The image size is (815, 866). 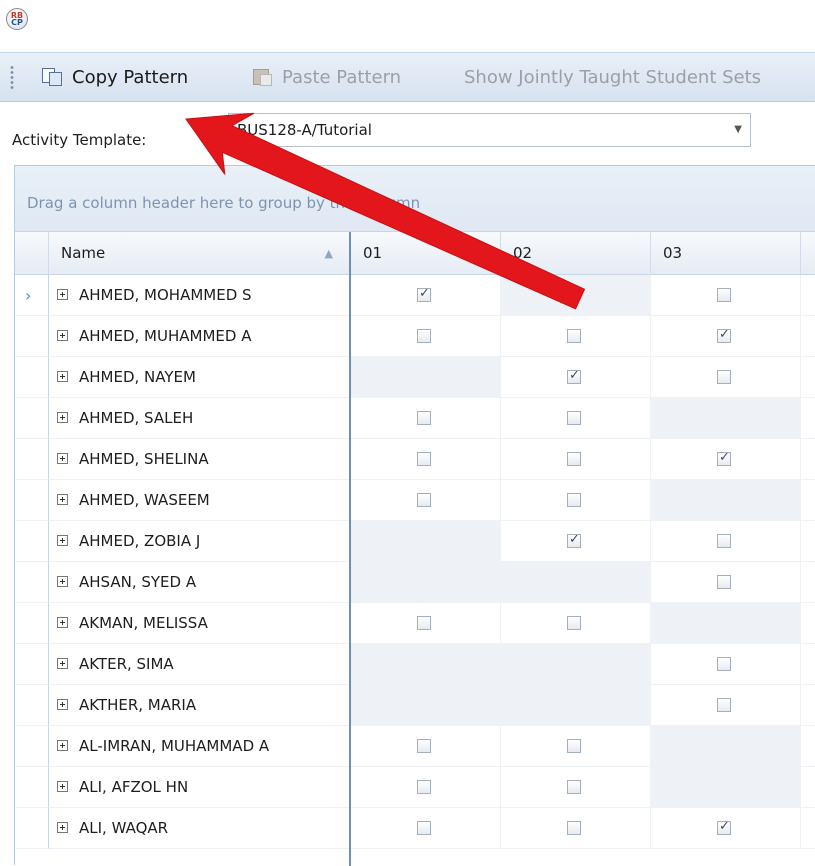 I want to click on name-cell: AKTHER, MARIA, so click(x=199, y=705).